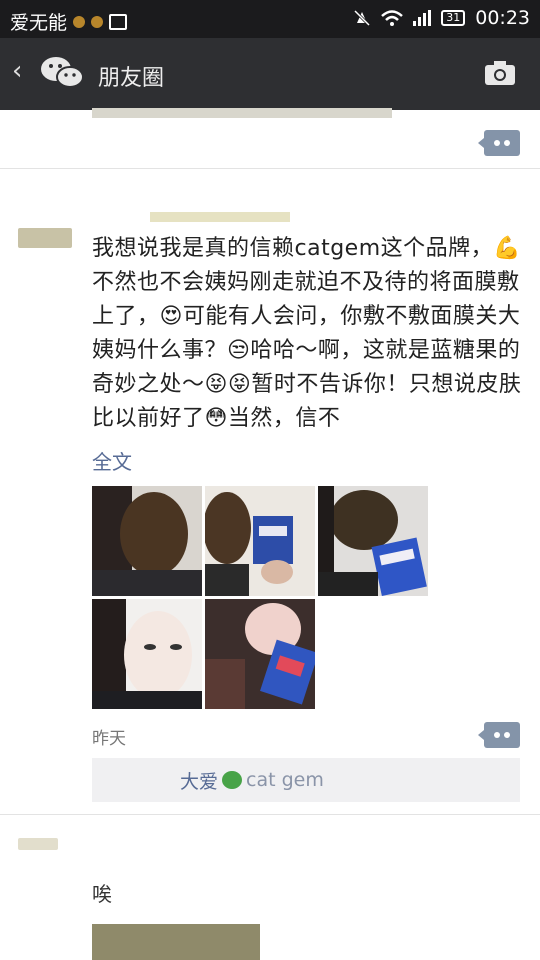 The image size is (540, 960). Describe the element at coordinates (39, 23) in the screenshot. I see `carrier-label: 爱无能` at that location.